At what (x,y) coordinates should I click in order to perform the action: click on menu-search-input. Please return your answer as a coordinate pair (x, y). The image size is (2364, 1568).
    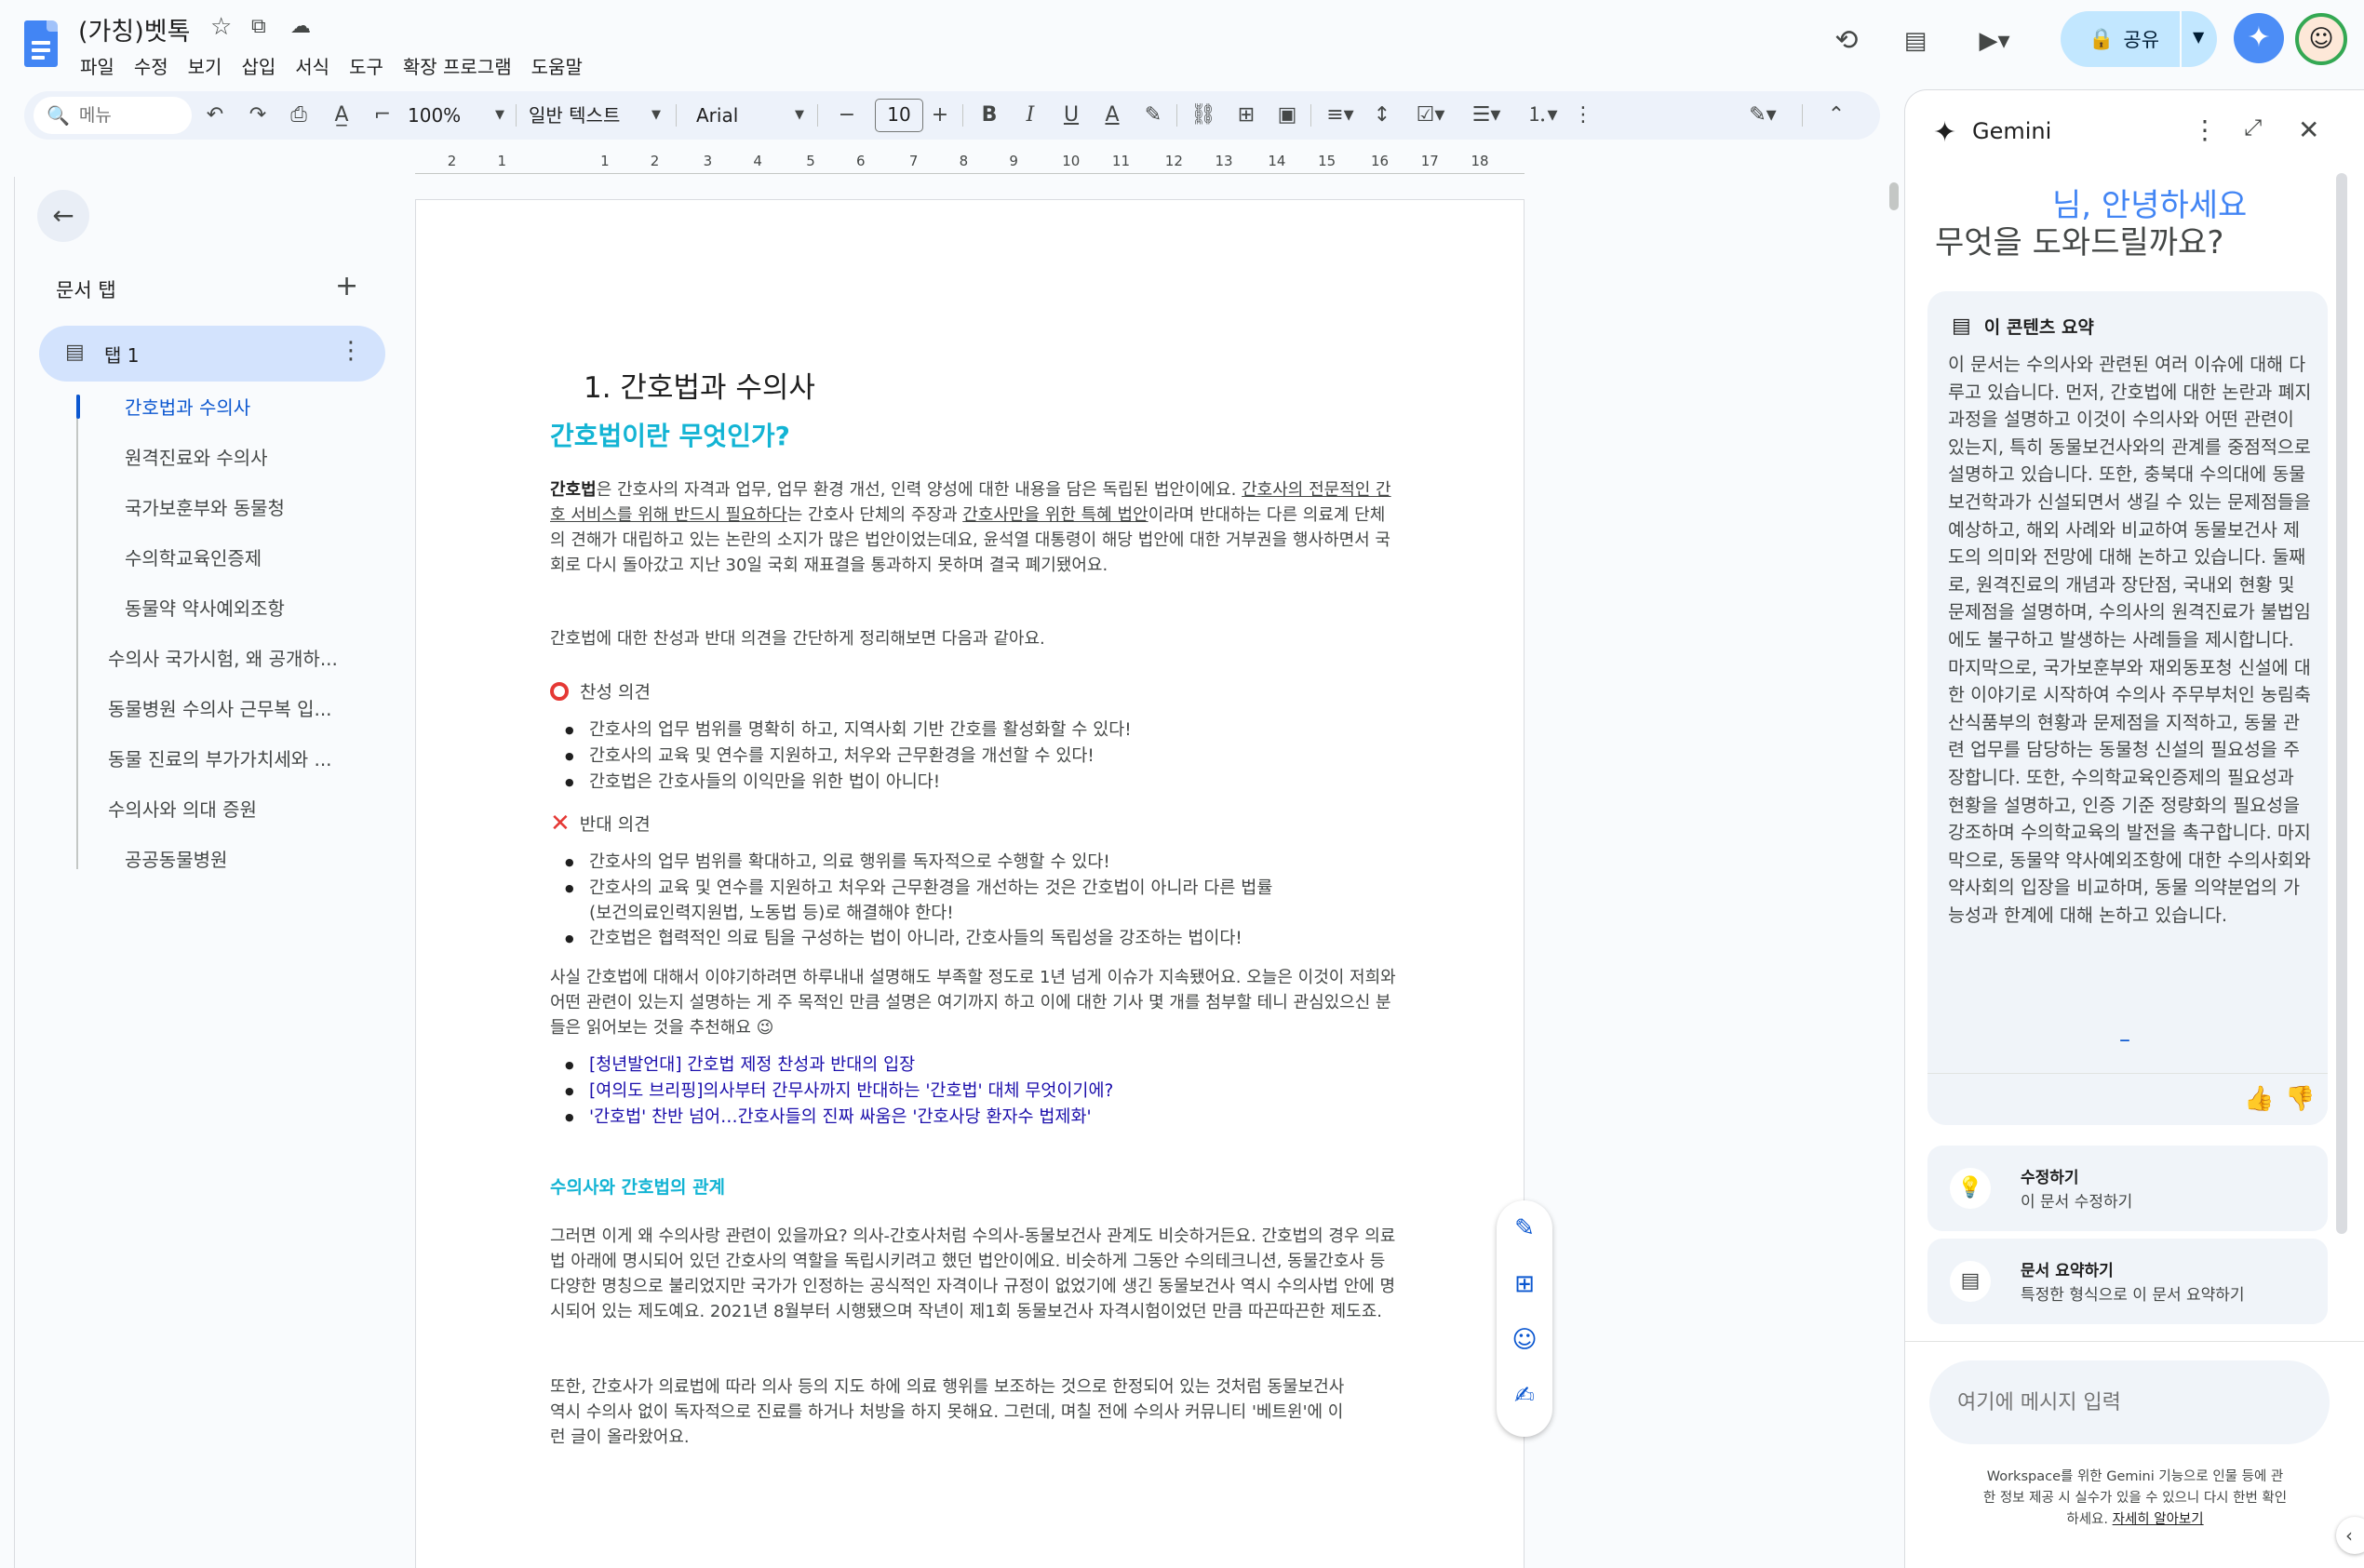
    Looking at the image, I should click on (125, 115).